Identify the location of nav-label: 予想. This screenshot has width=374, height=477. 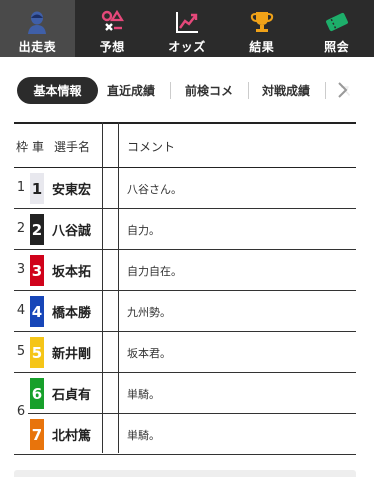
(112, 47).